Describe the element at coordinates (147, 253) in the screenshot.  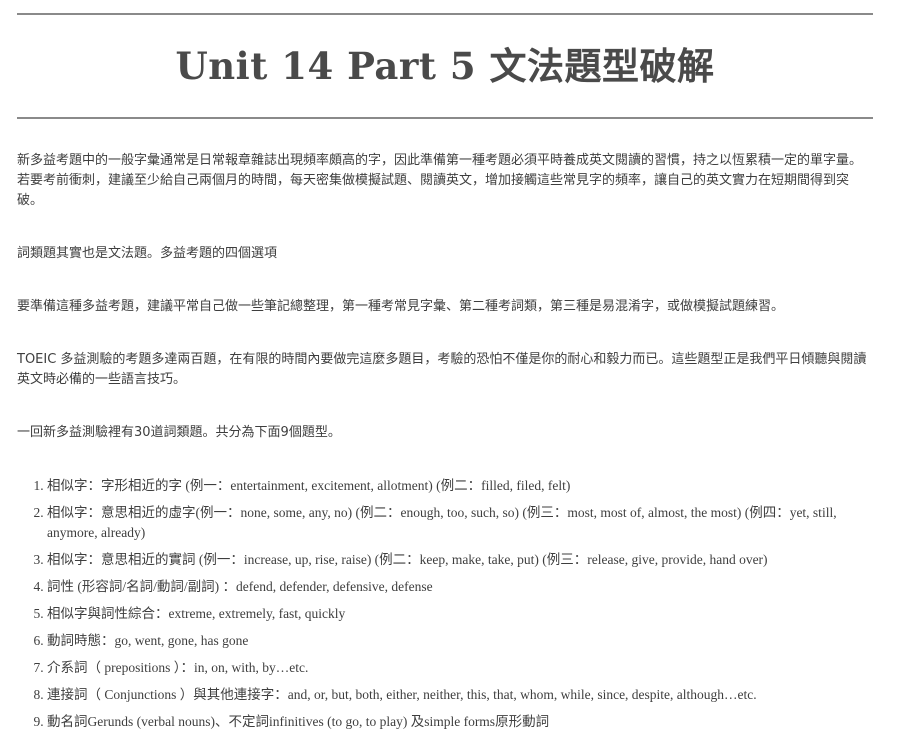
I see `paragraph-word-class: 詞類題其實也是文法題。多益考題的四個選項` at that location.